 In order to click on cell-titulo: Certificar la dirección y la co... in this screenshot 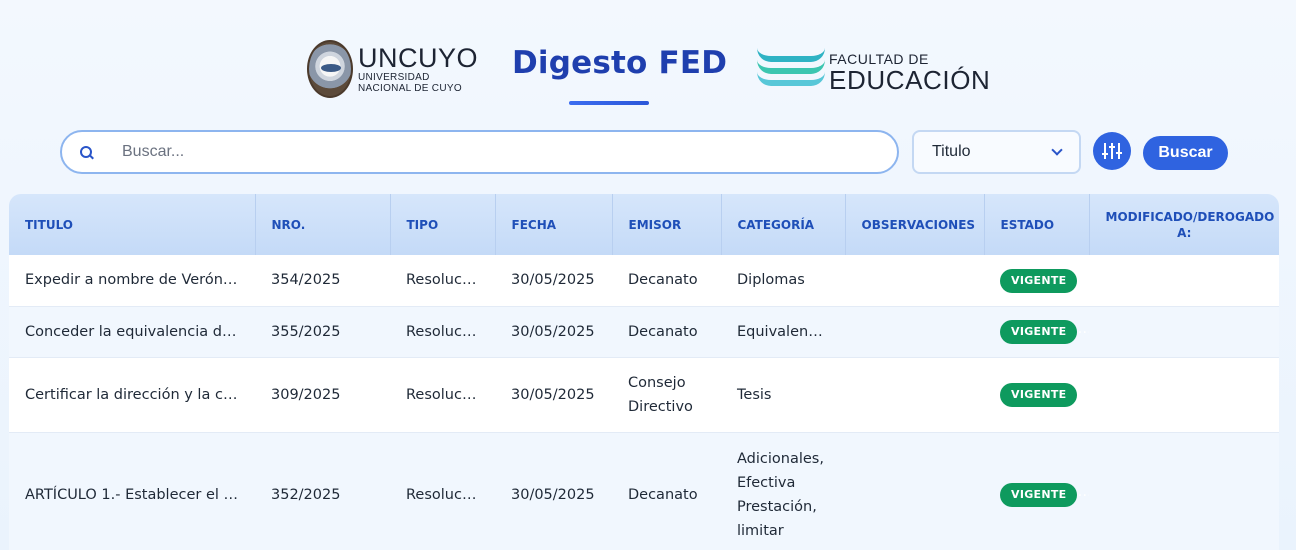, I will do `click(132, 394)`.